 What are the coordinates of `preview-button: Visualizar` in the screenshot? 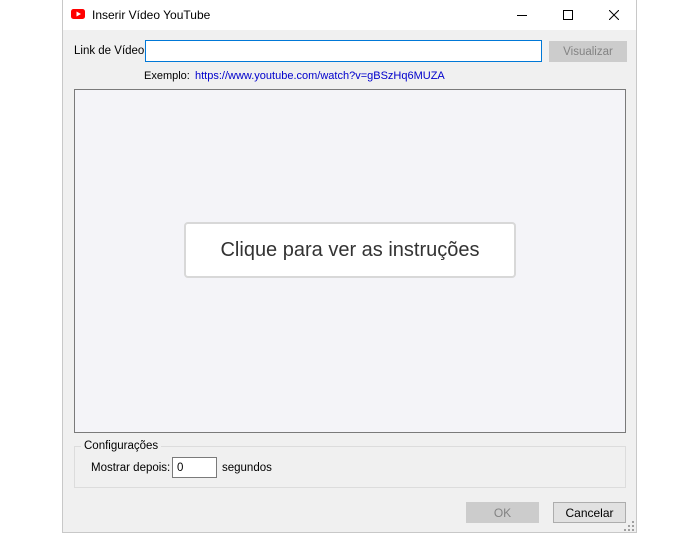 It's located at (588, 51).